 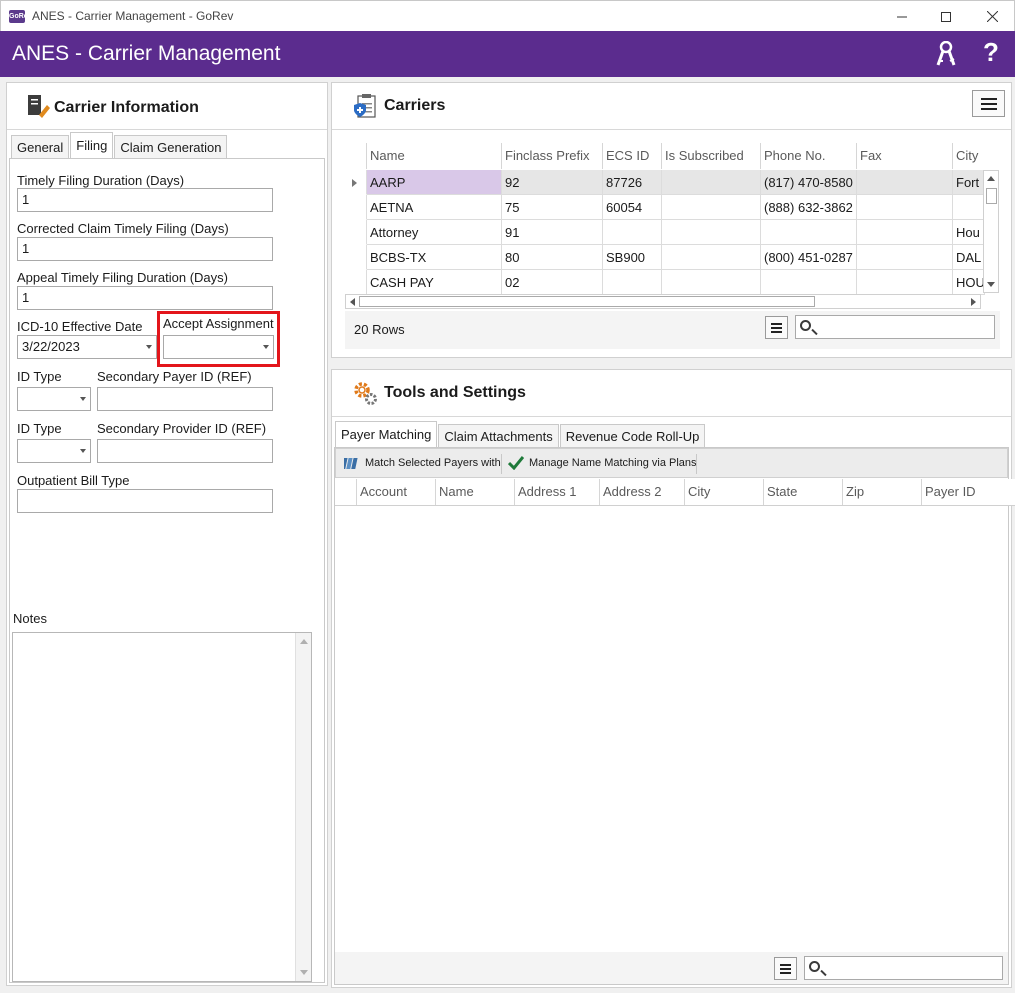 What do you see at coordinates (145, 298) in the screenshot?
I see `appeal-filing-input: 1` at bounding box center [145, 298].